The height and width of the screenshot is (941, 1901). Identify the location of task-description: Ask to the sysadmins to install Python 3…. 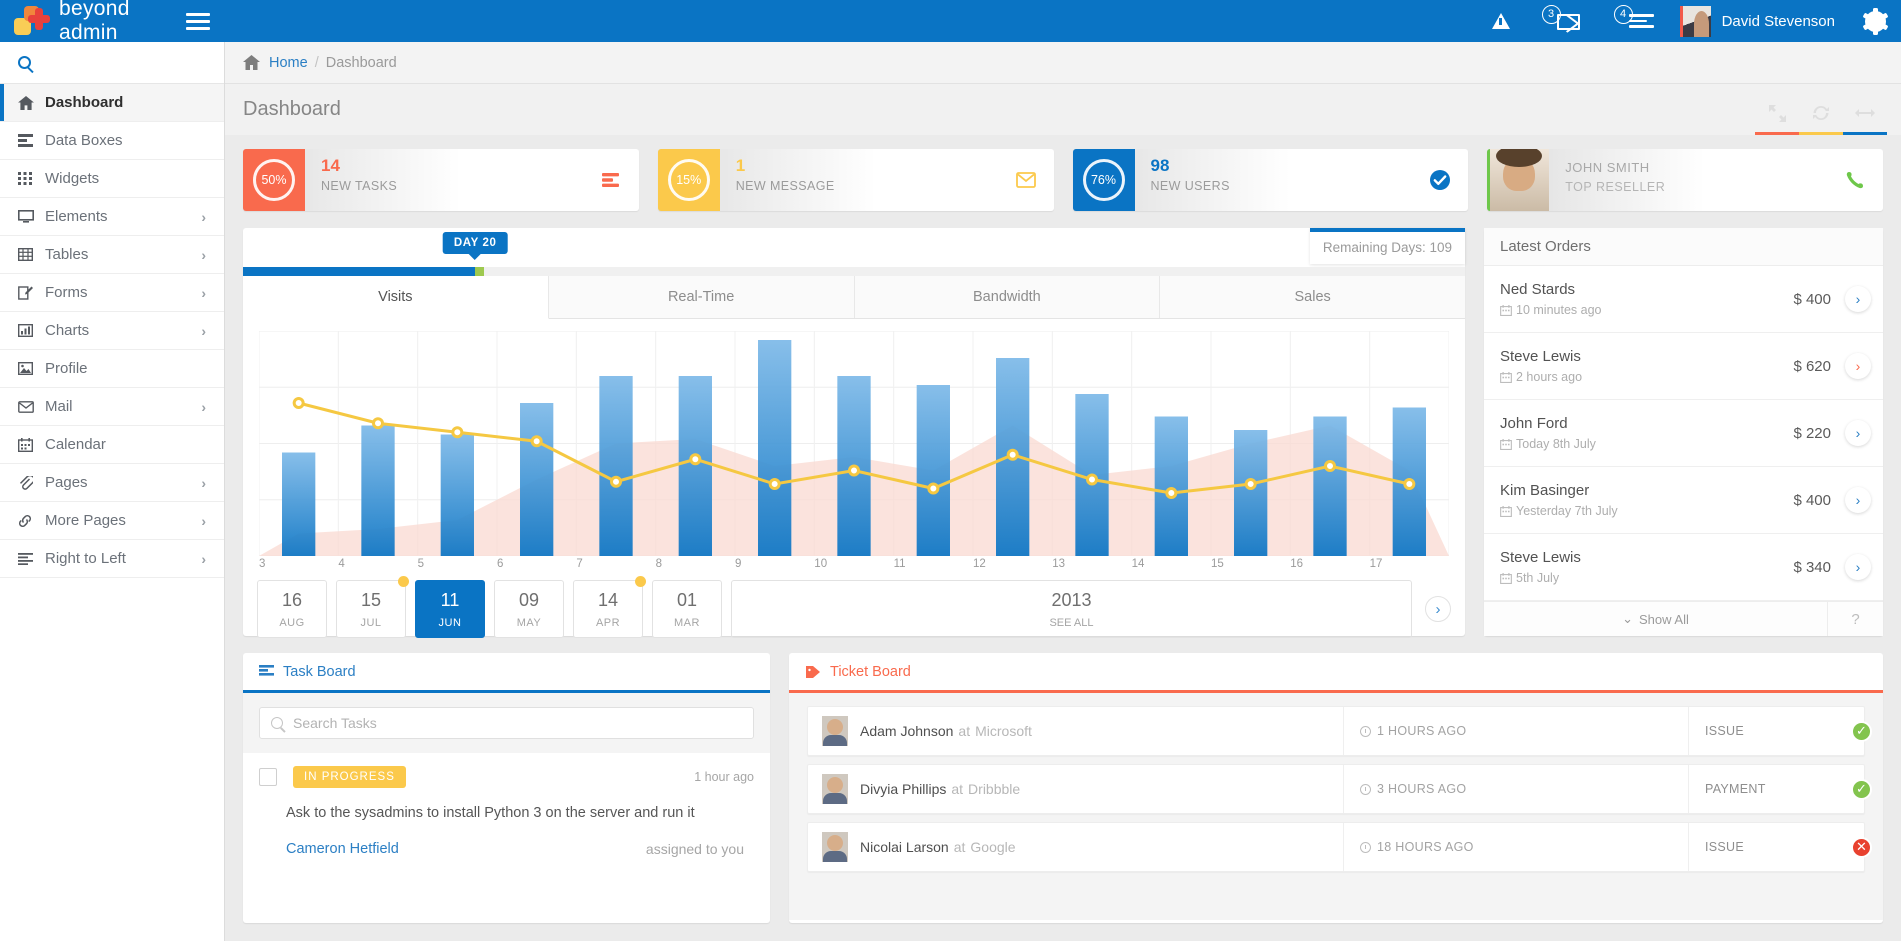
(490, 813).